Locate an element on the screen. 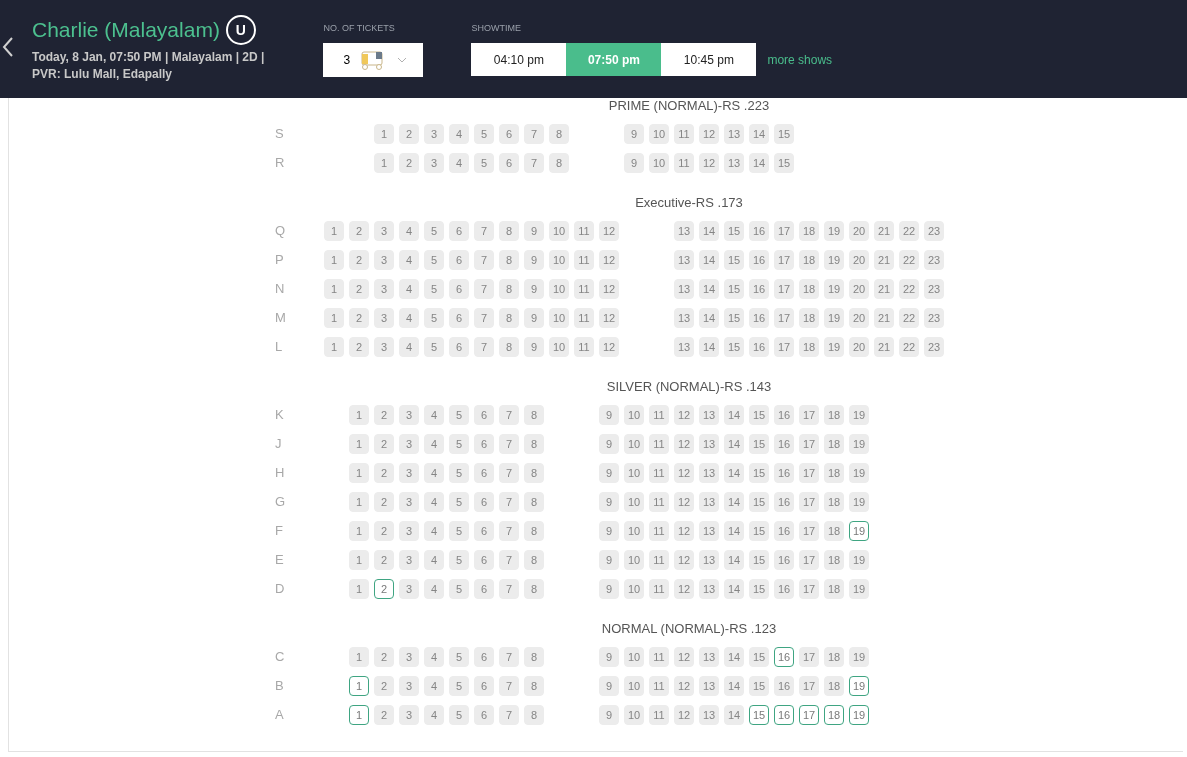 This screenshot has width=1187, height=757. more-shows-link: more shows is located at coordinates (800, 59).